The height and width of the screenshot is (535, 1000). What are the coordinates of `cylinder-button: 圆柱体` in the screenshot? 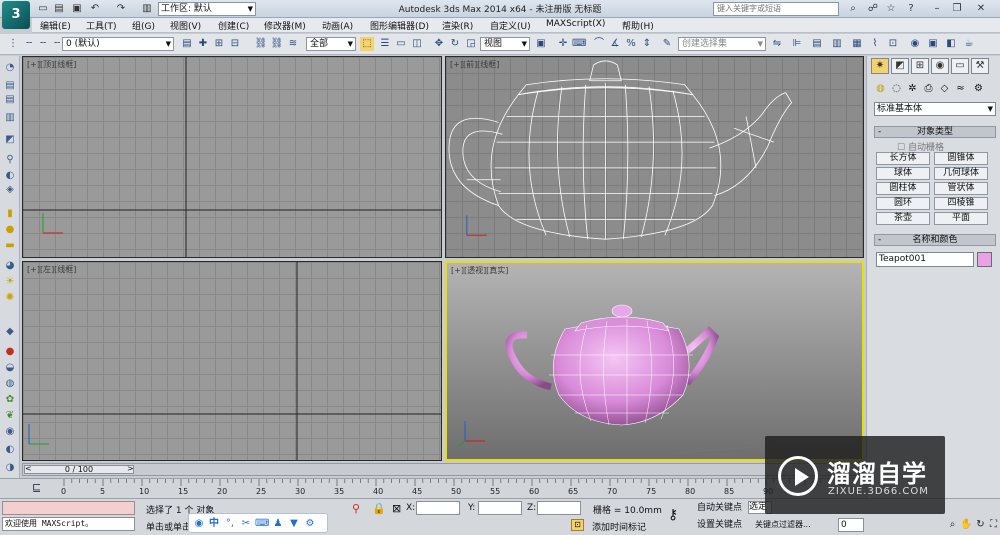 It's located at (903, 188).